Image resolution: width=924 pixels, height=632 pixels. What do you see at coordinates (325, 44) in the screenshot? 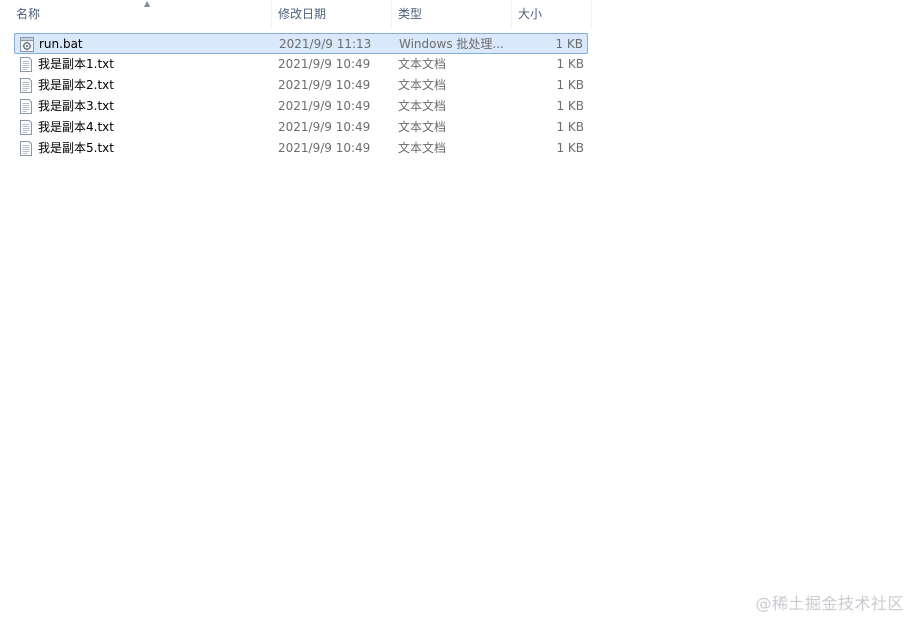
I see `file-modified: 2021/9/9 11:13` at bounding box center [325, 44].